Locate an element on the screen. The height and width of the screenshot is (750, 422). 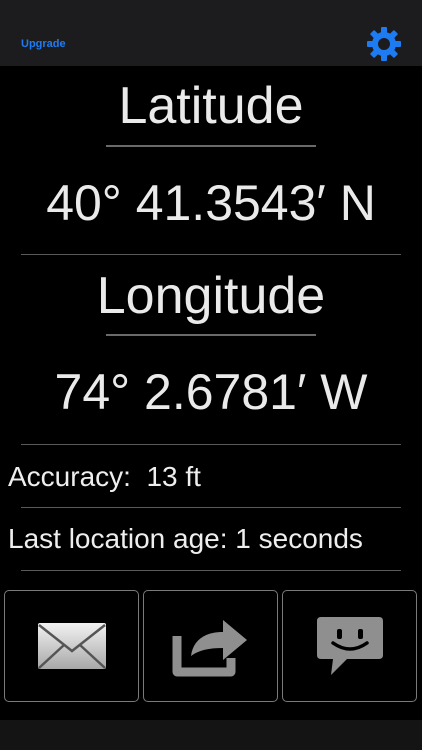
envelope-icon is located at coordinates (71, 646).